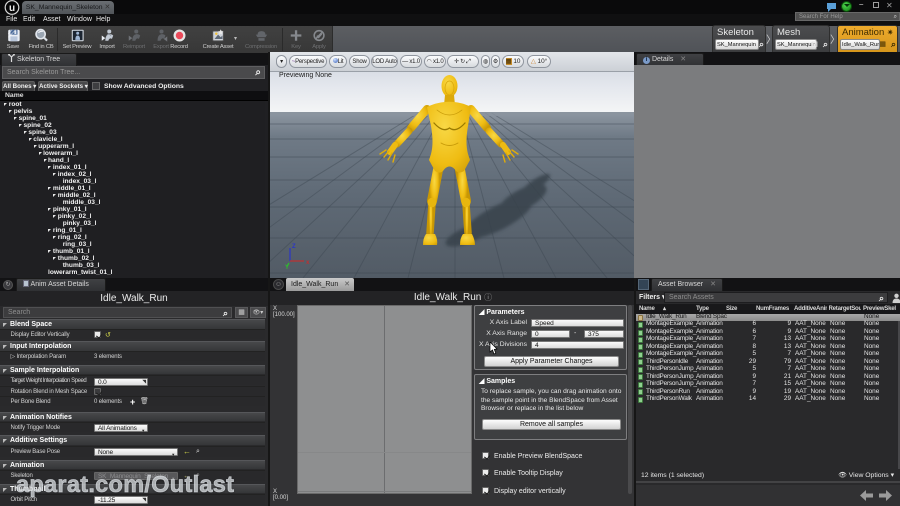 This screenshot has width=900, height=506. What do you see at coordinates (305, 75) in the screenshot?
I see `svg-text: Previewing None` at bounding box center [305, 75].